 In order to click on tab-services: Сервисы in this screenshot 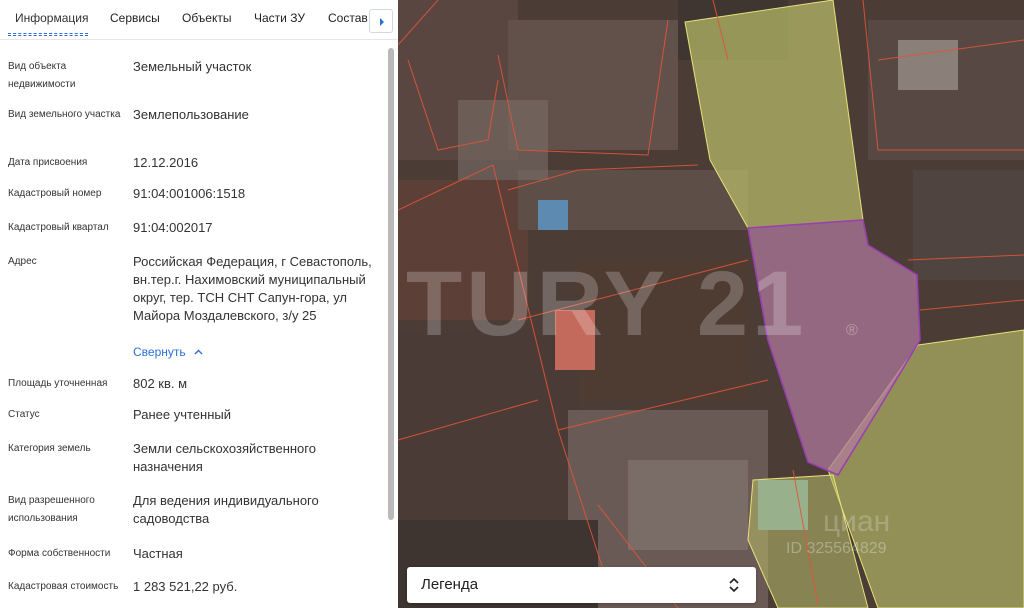, I will do `click(135, 18)`.